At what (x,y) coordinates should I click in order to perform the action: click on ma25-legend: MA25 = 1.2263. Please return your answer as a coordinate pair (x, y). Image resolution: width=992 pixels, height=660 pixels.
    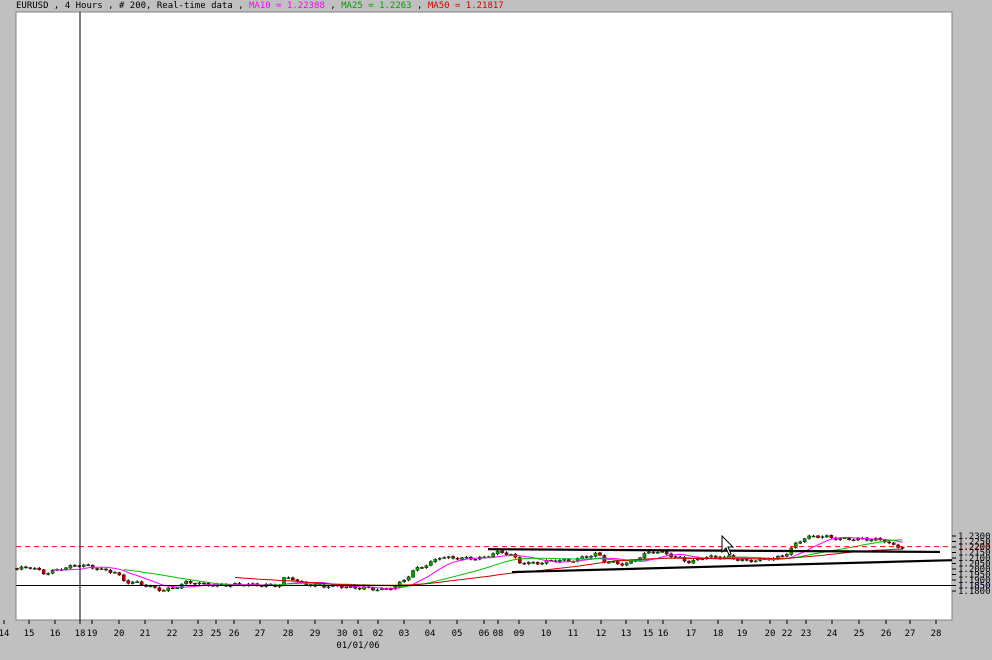
    Looking at the image, I should click on (376, 6).